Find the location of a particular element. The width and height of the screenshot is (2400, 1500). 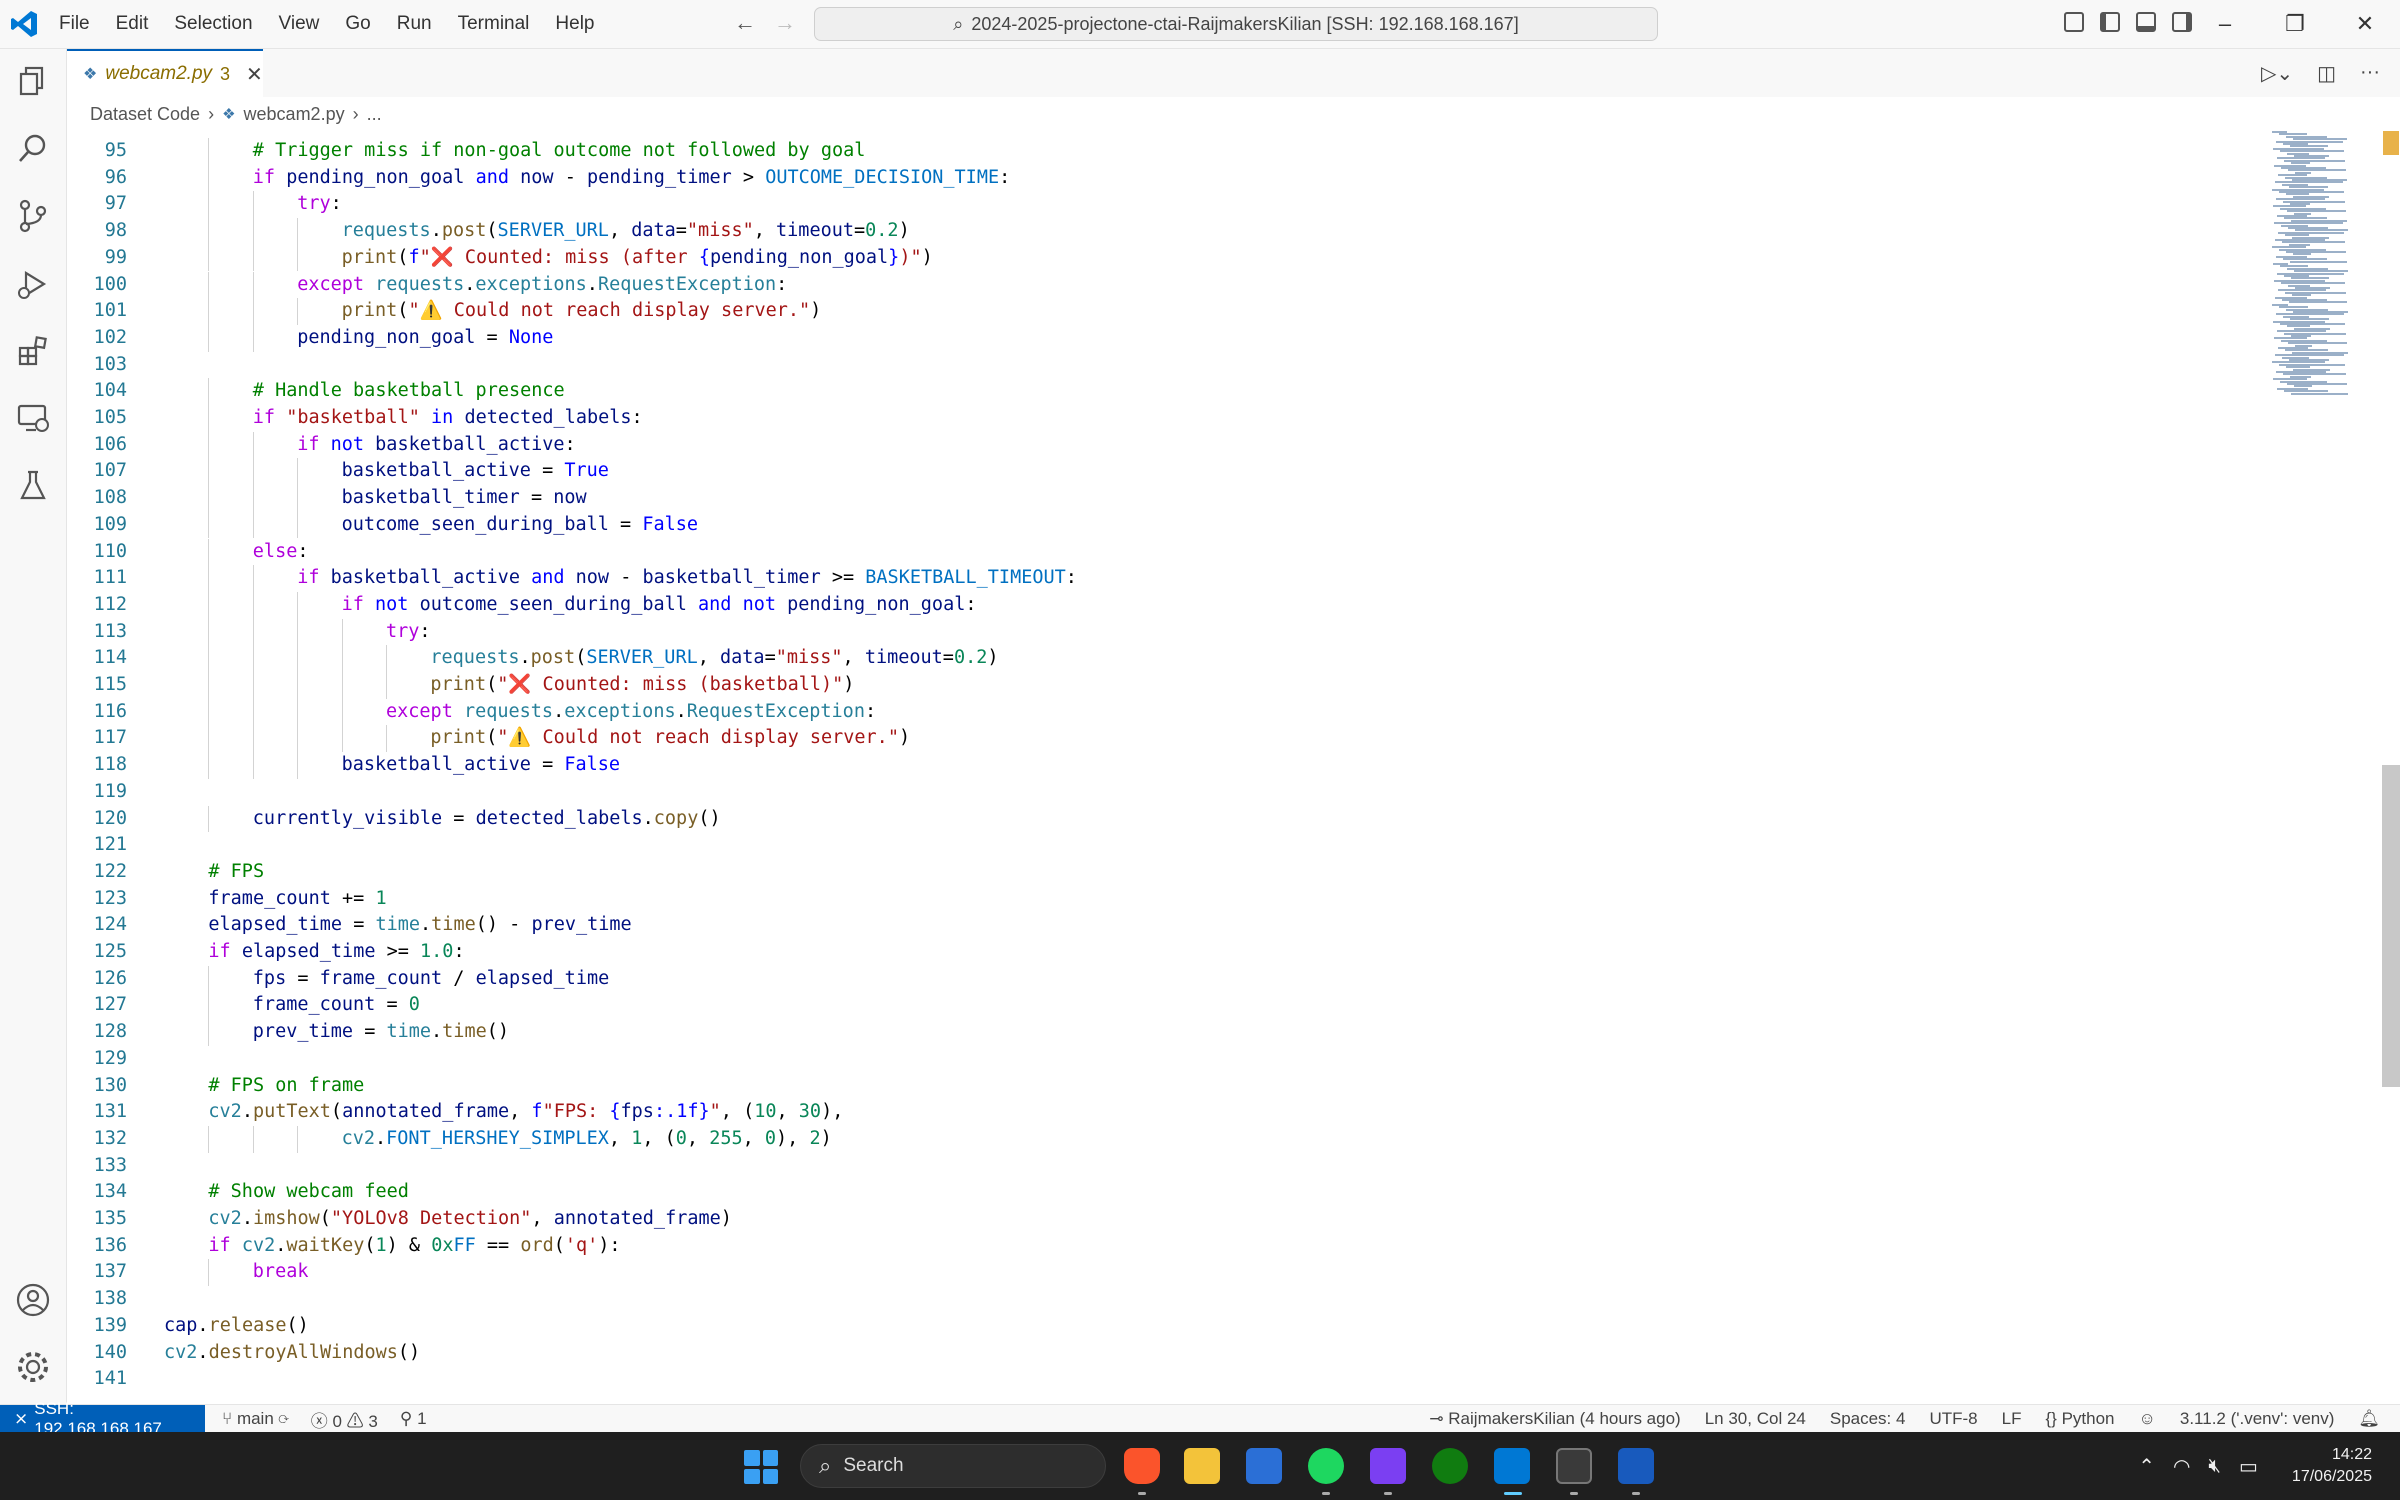

menu-run: Run is located at coordinates (414, 24).